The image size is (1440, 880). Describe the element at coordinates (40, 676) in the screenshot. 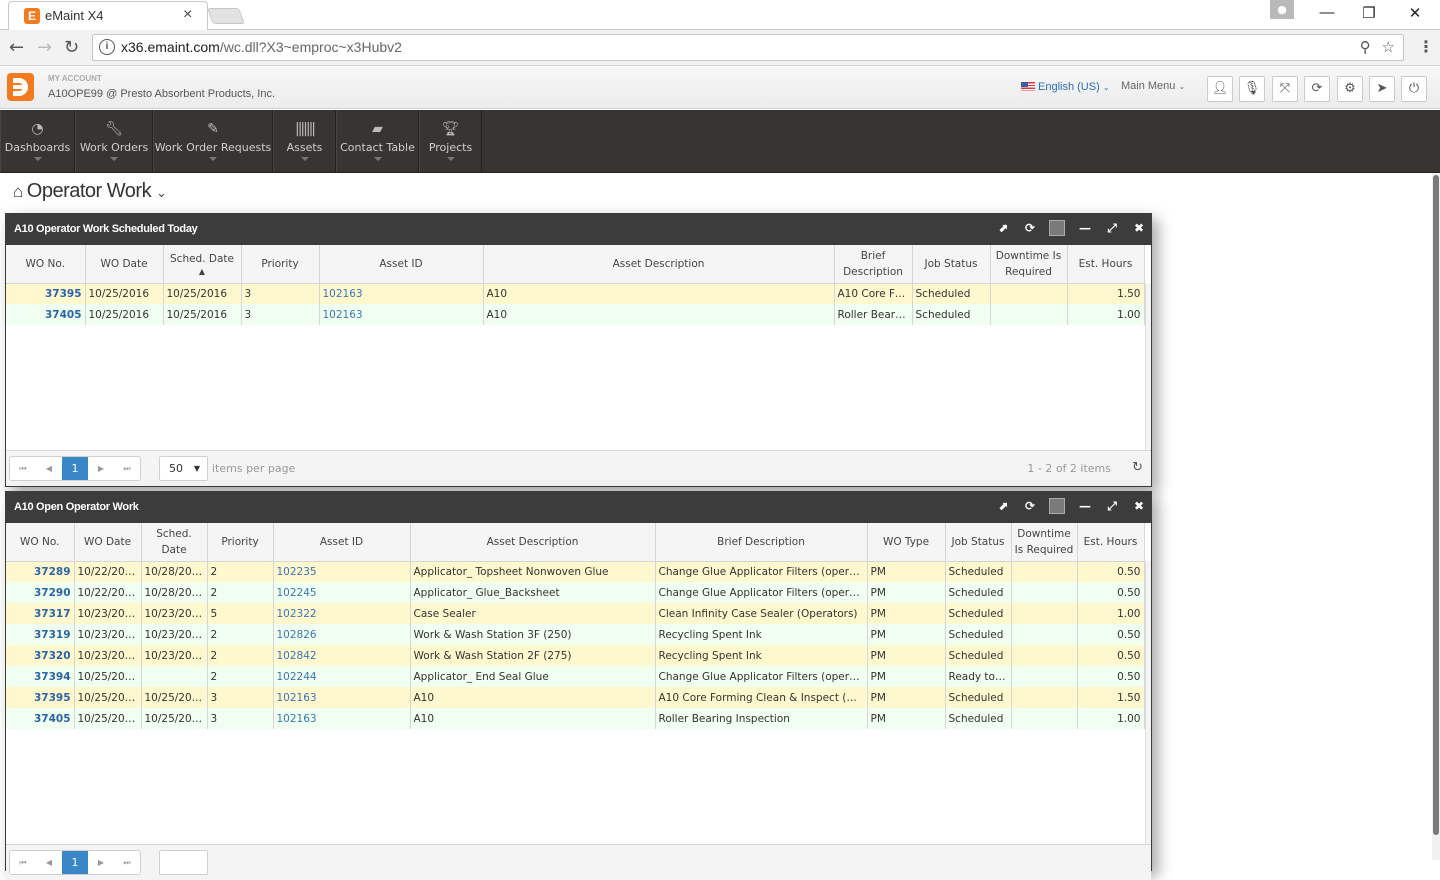

I see `wo-number-link: 37394` at that location.